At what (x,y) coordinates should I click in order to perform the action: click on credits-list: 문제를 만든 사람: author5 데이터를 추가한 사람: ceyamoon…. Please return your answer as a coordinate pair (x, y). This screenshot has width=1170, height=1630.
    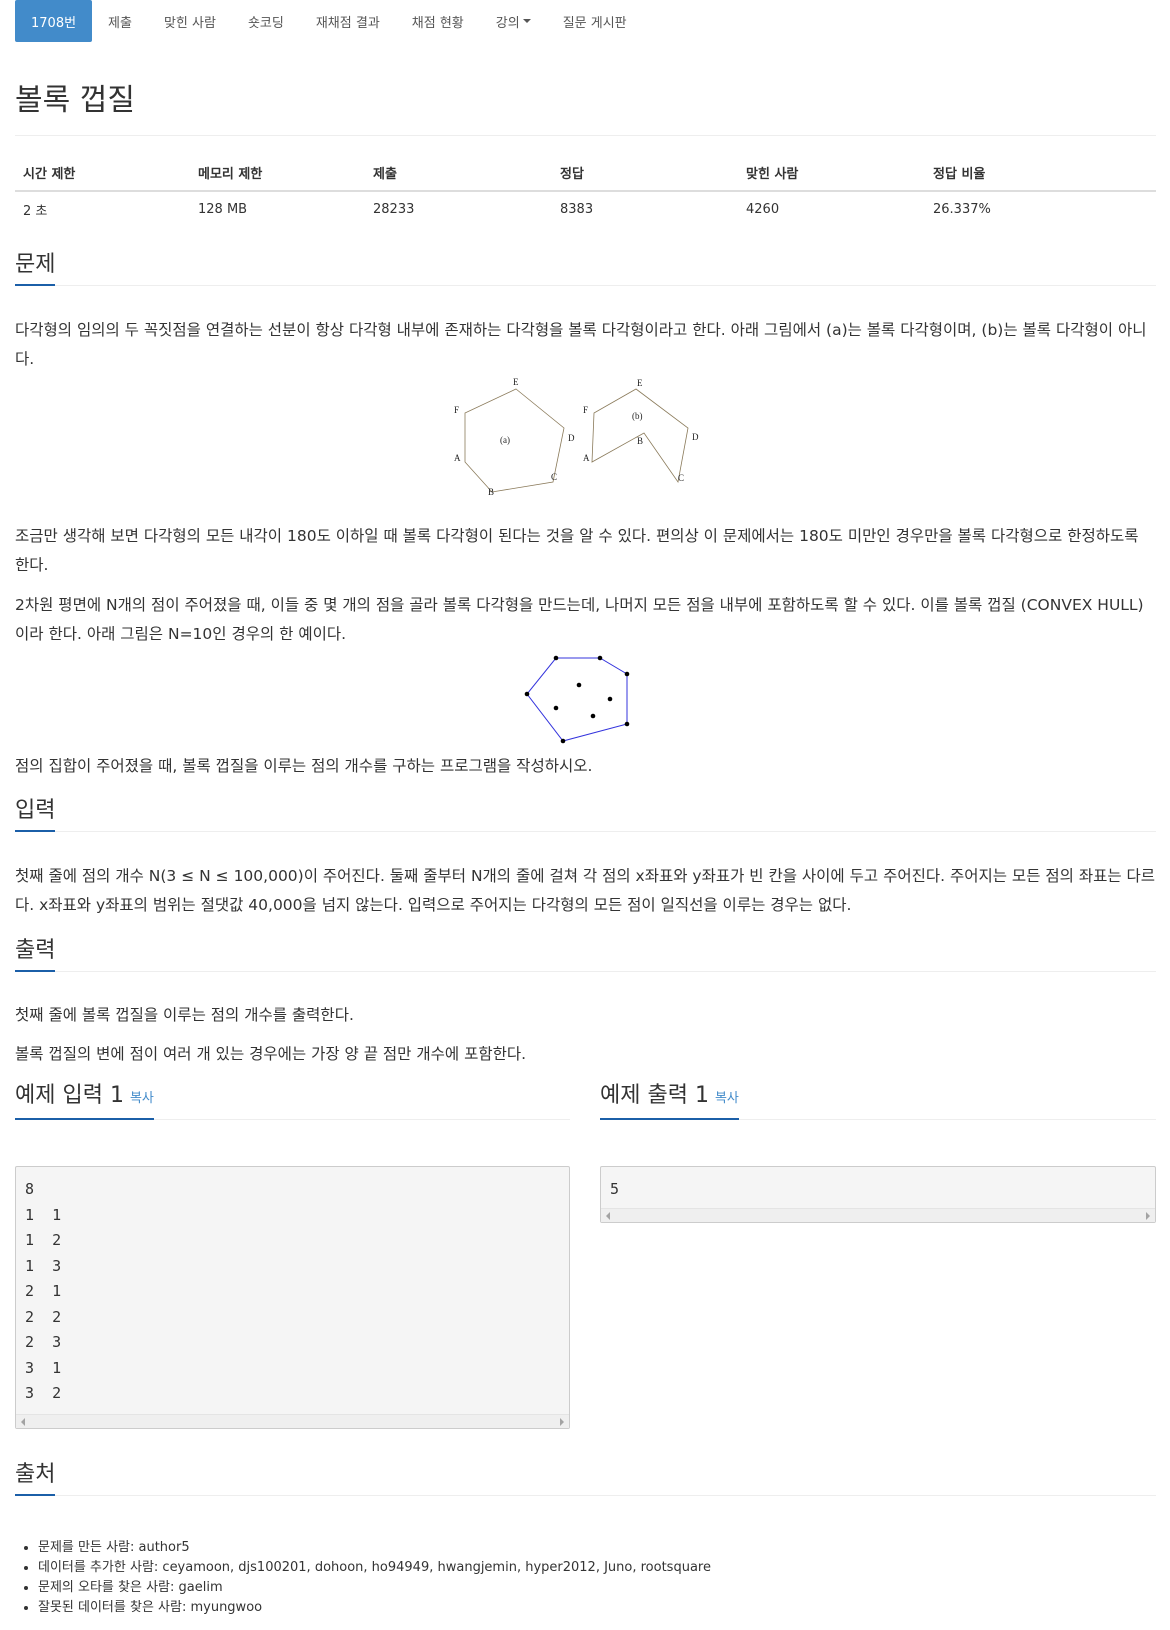
    Looking at the image, I should click on (374, 1578).